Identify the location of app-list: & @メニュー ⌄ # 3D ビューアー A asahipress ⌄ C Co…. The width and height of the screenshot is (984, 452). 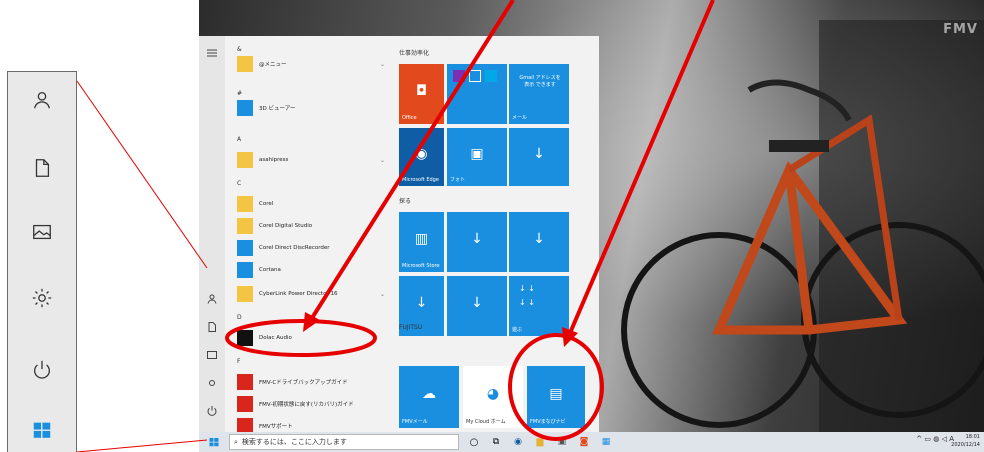
(311, 234).